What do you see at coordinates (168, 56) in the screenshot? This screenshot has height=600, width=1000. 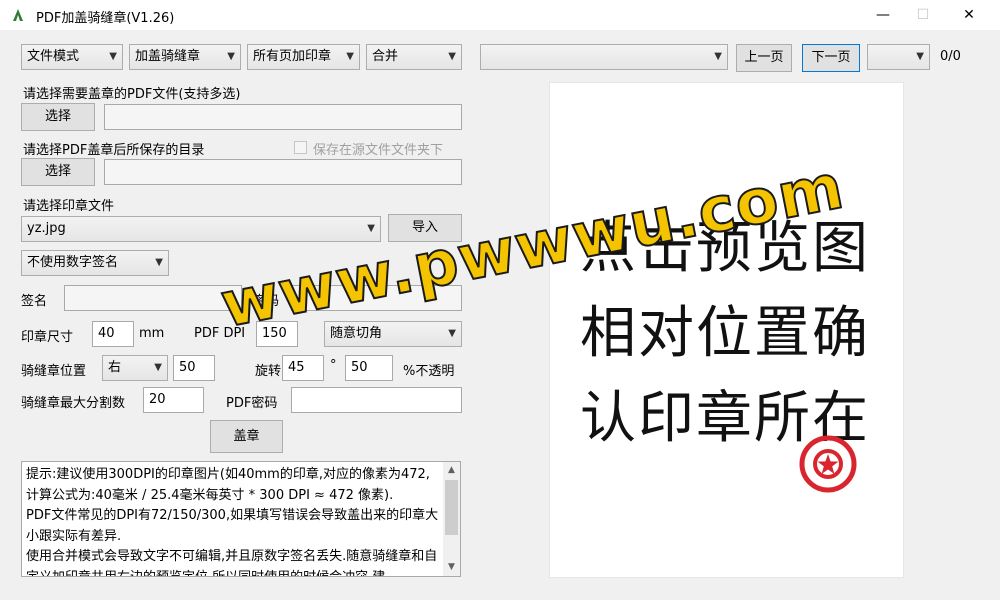 I see `stamp-type-combo-value: 加盖骑缝章` at bounding box center [168, 56].